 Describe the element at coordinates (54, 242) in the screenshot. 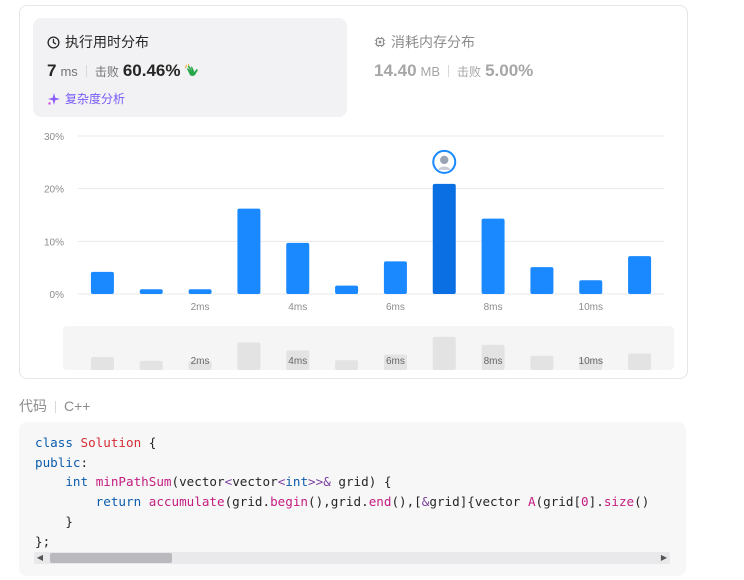

I see `y-tick-label: 10%` at that location.